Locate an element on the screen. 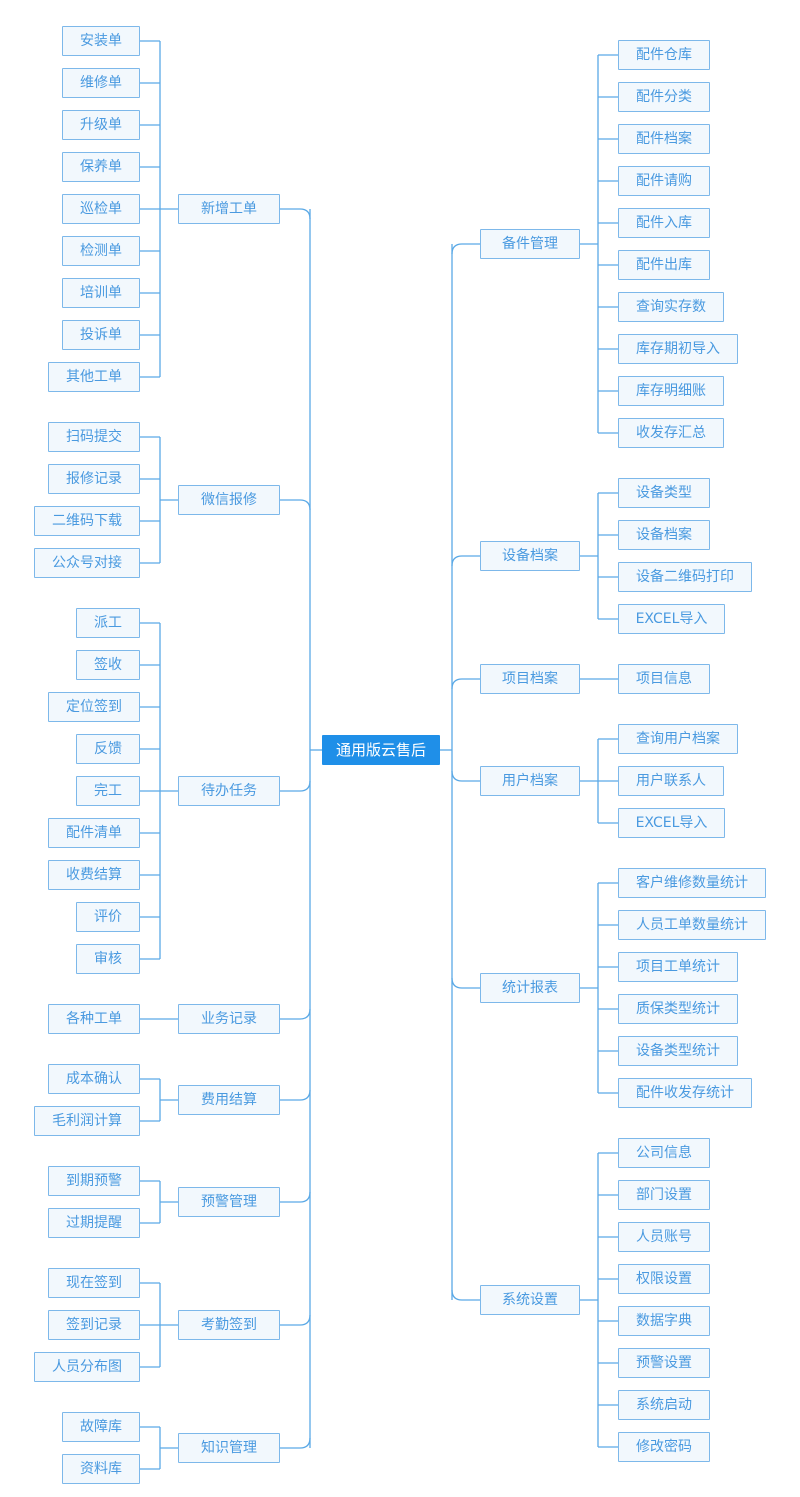  right-leaf-node: 库存明细账 is located at coordinates (671, 391).